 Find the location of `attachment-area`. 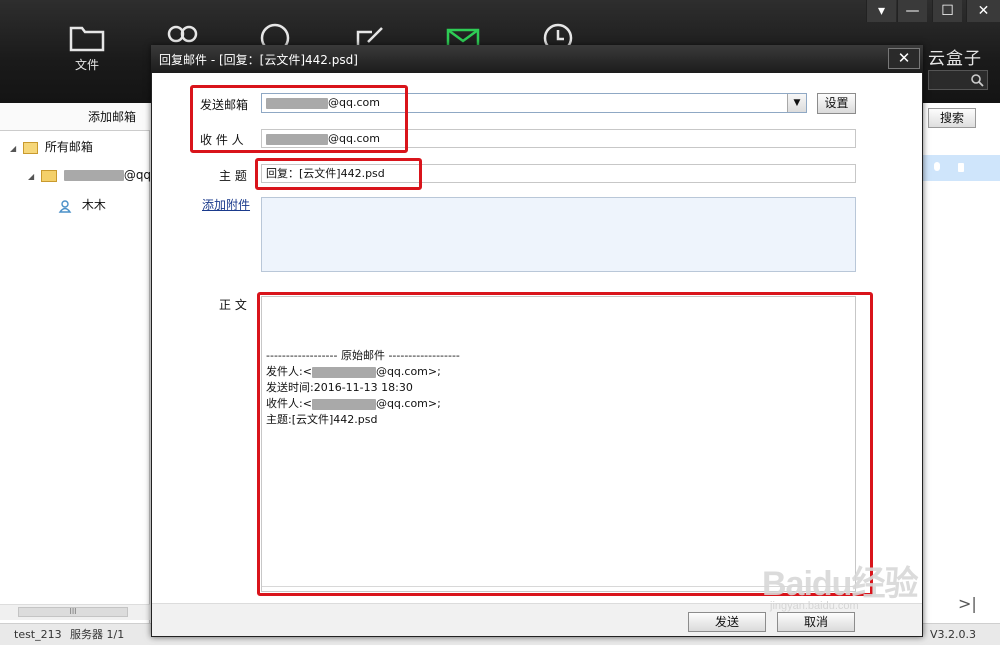

attachment-area is located at coordinates (558, 234).